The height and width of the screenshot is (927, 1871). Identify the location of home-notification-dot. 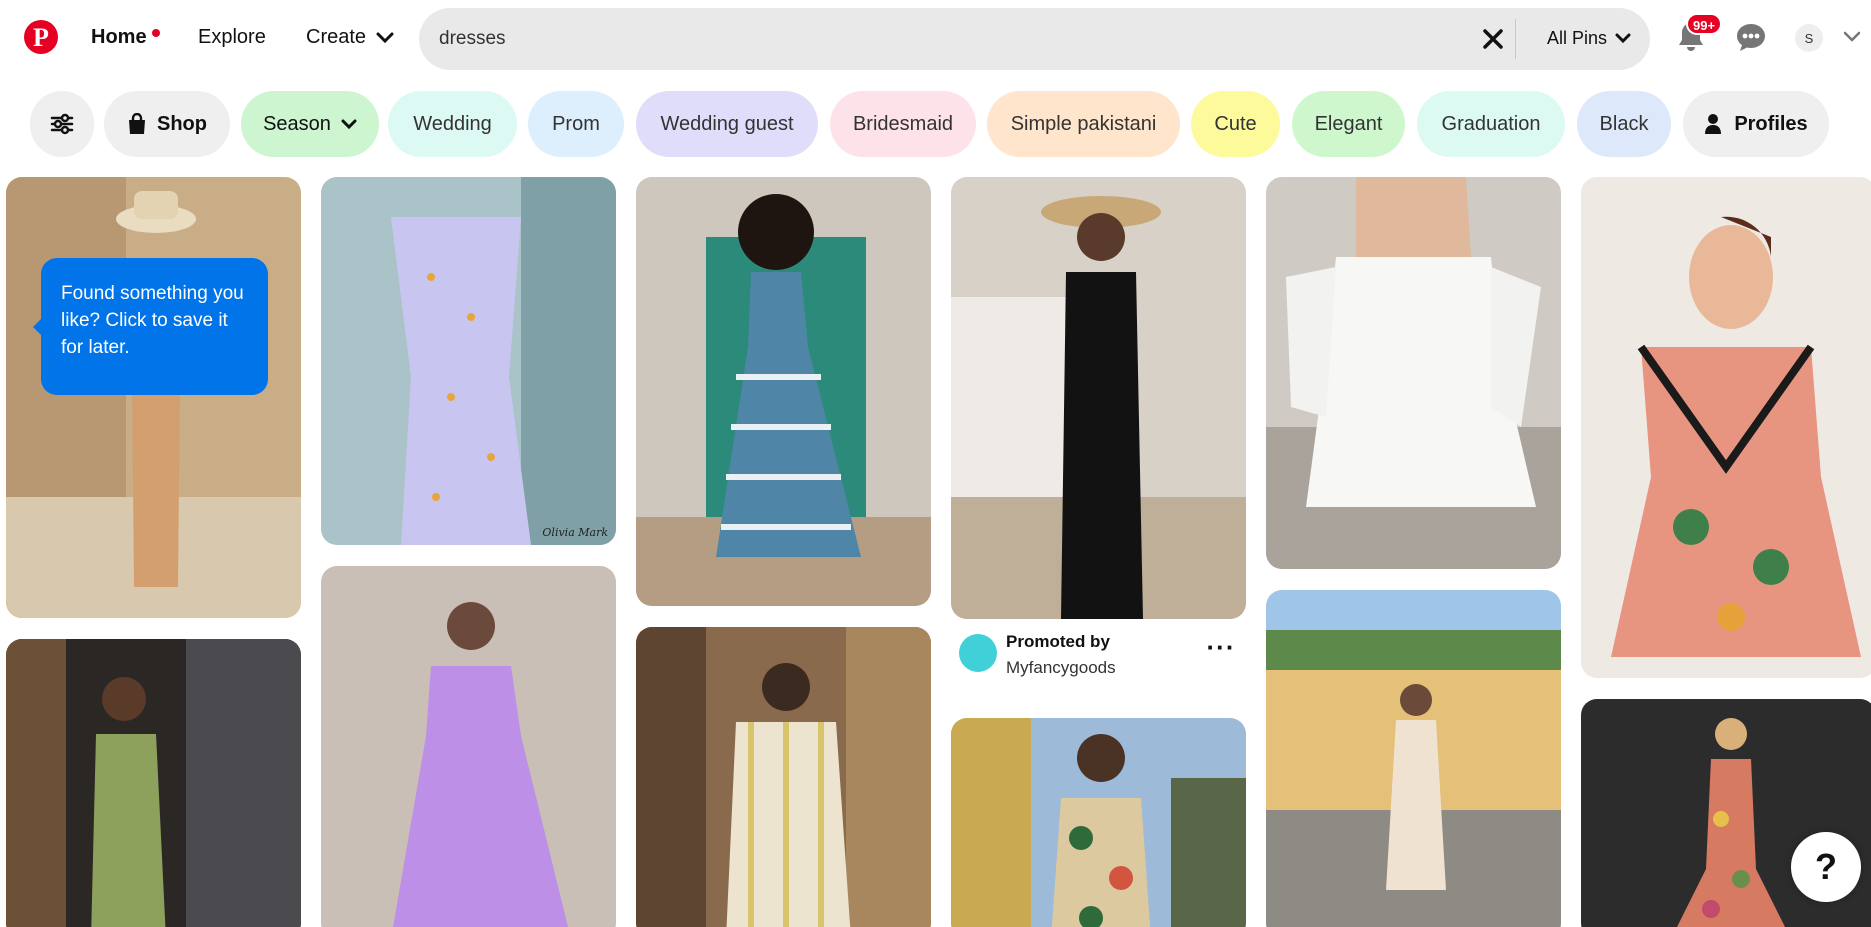
(156, 33).